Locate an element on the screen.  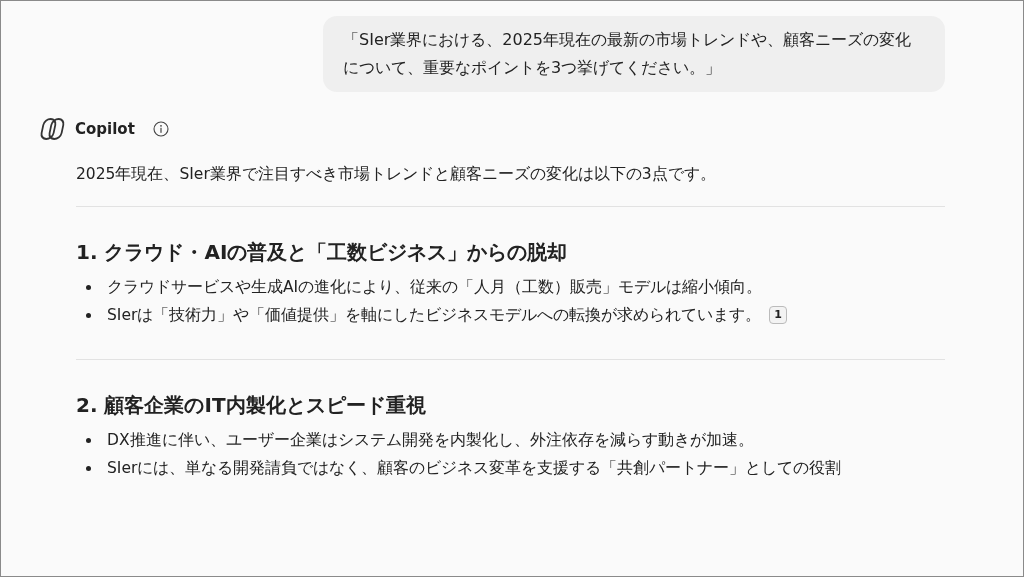
citation-badge: 1 is located at coordinates (778, 315).